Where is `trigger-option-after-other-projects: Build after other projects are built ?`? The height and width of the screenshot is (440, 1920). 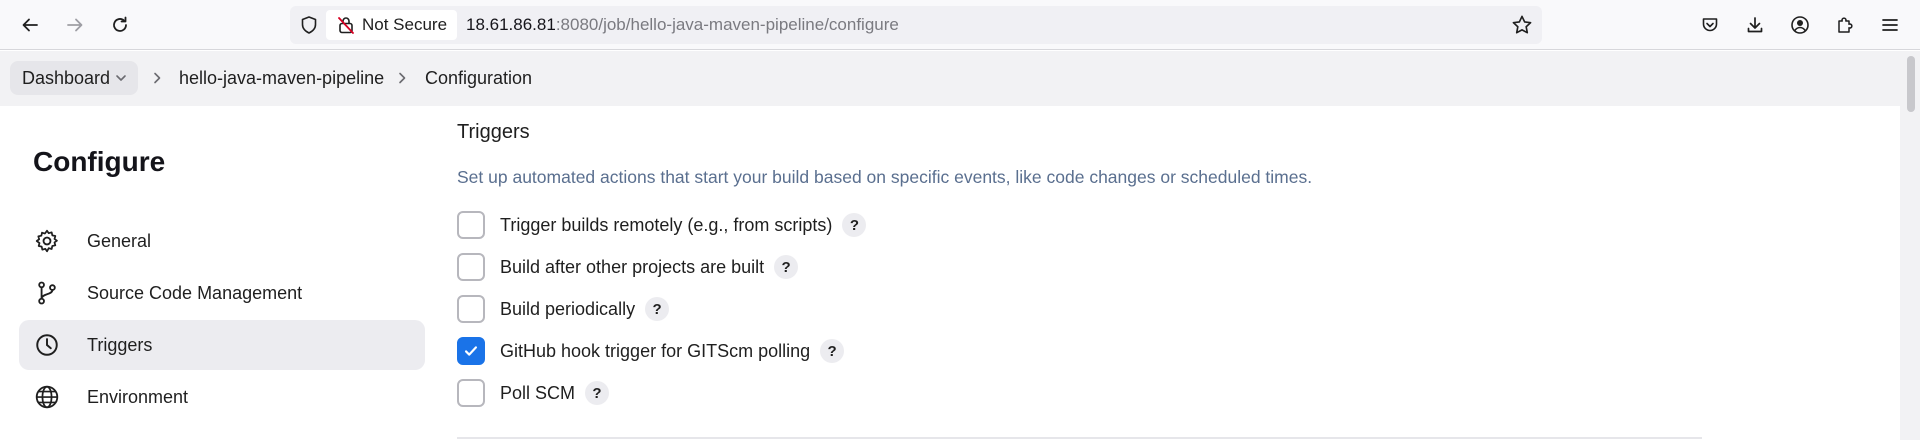 trigger-option-after-other-projects: Build after other projects are built ? is located at coordinates (628, 267).